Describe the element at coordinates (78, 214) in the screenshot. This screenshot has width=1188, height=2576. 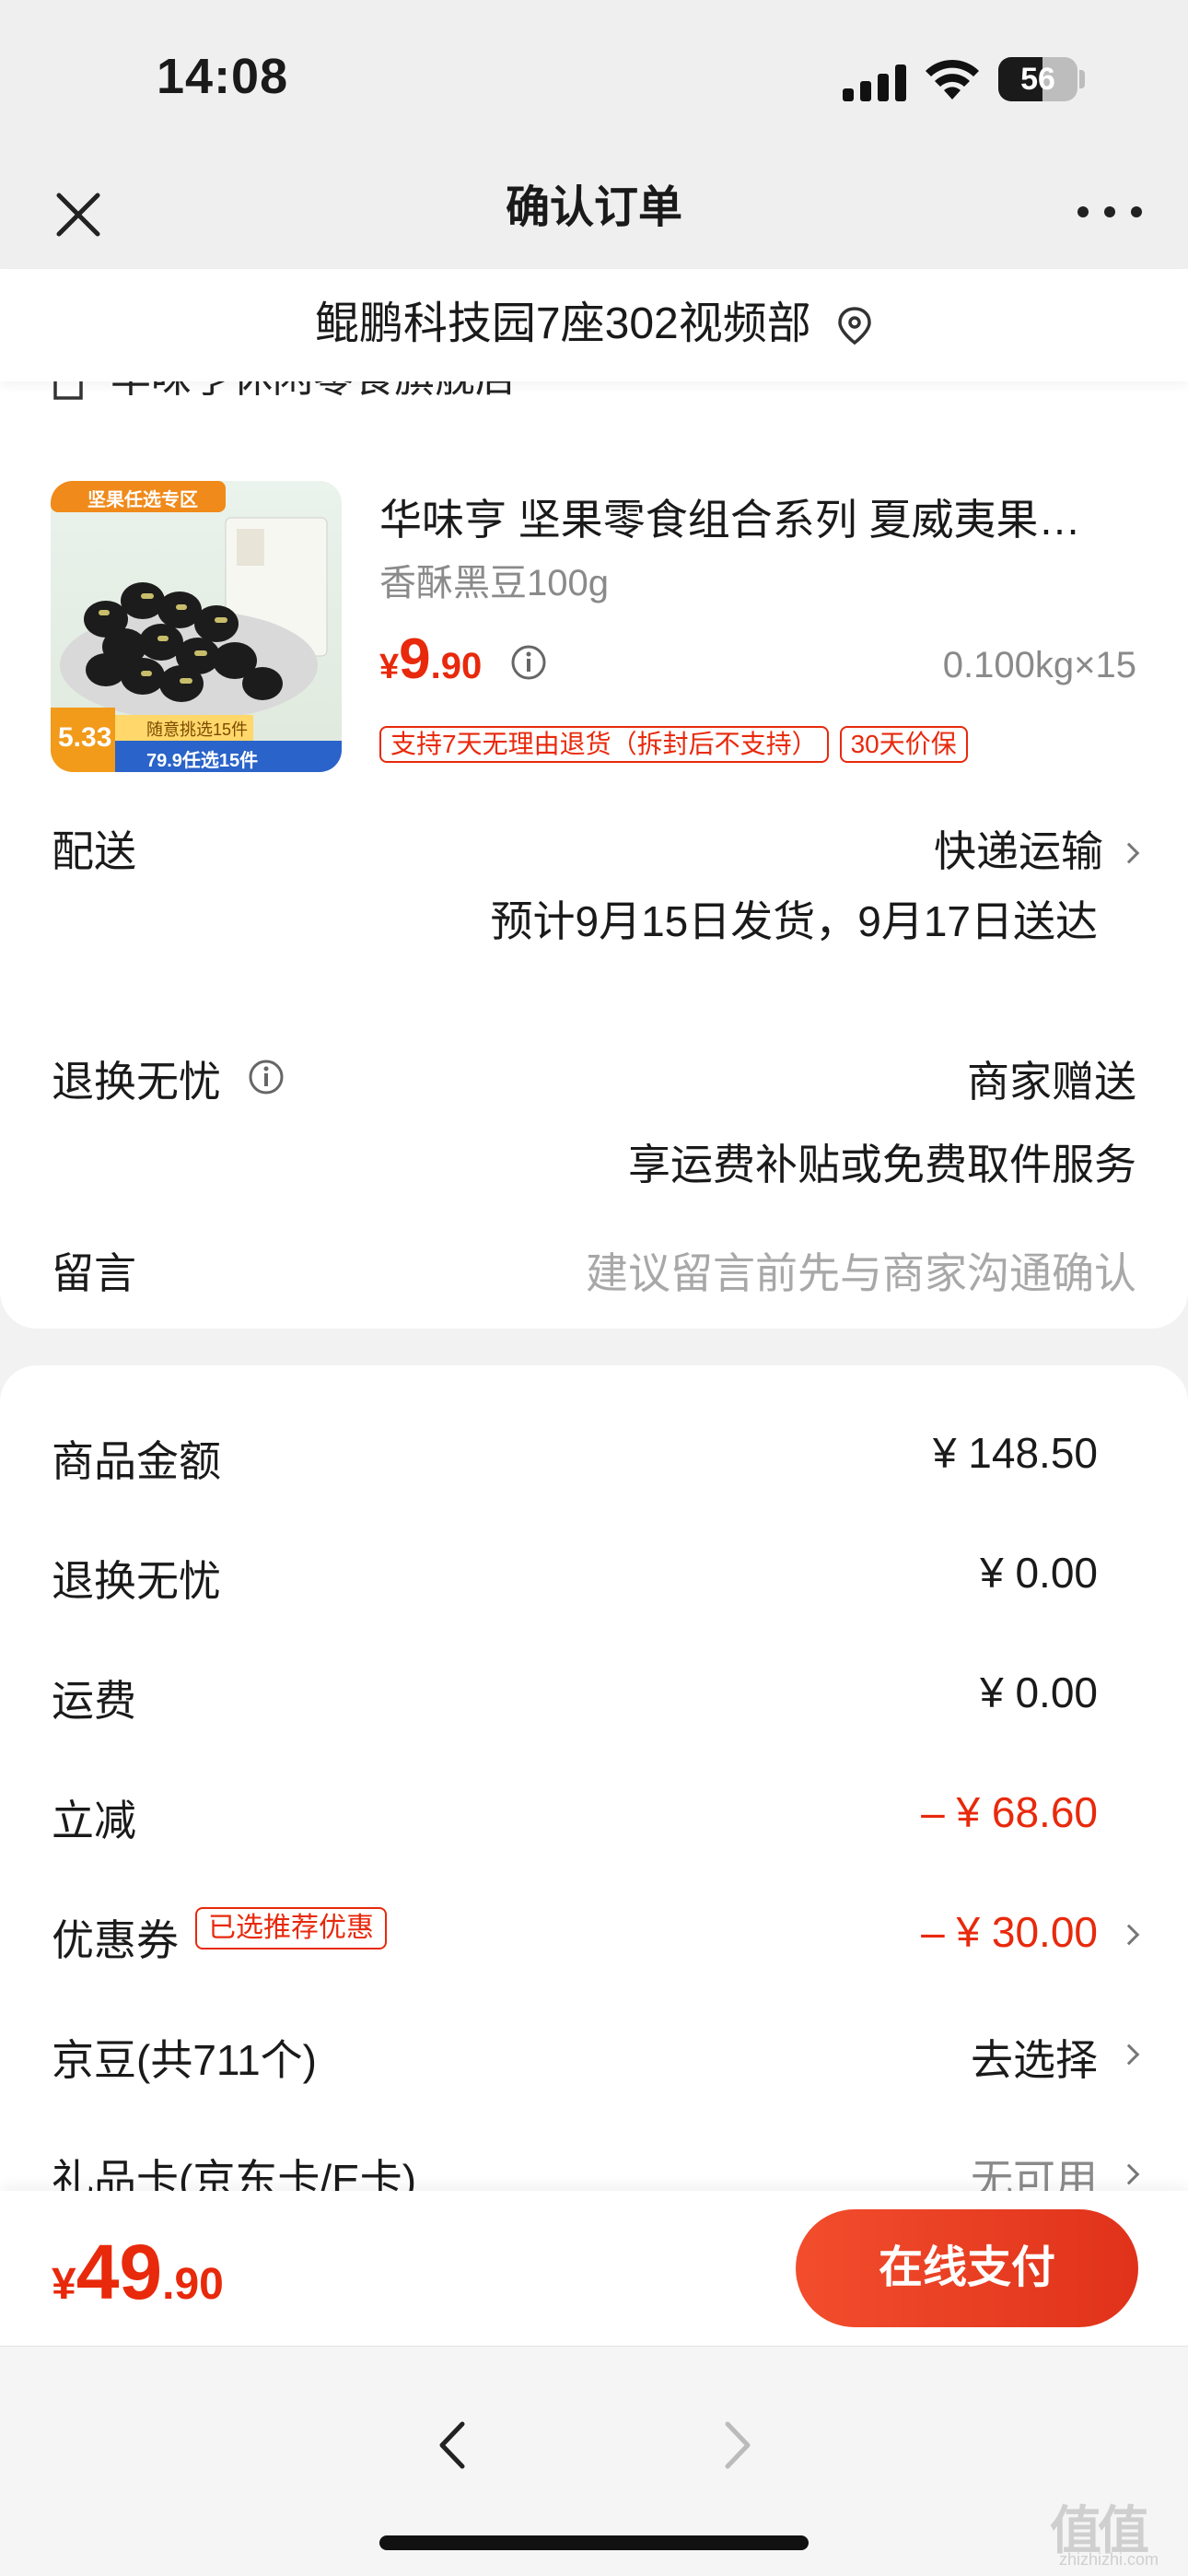
I see `close-icon` at that location.